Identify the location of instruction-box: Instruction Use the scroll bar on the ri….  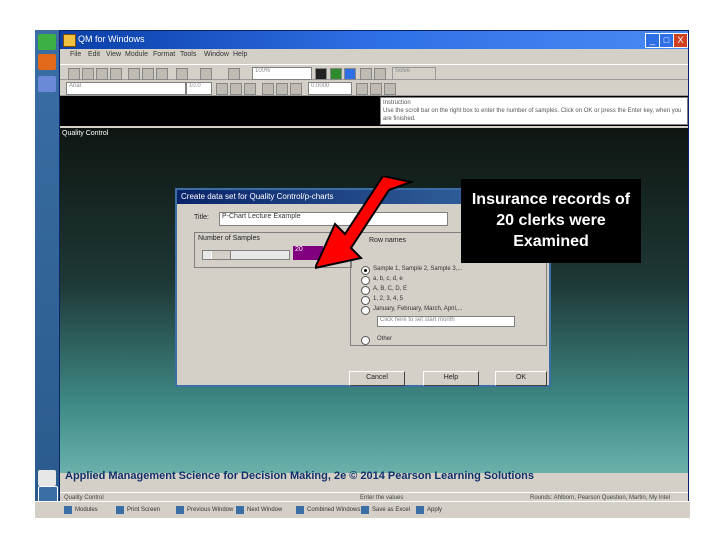
(534, 111).